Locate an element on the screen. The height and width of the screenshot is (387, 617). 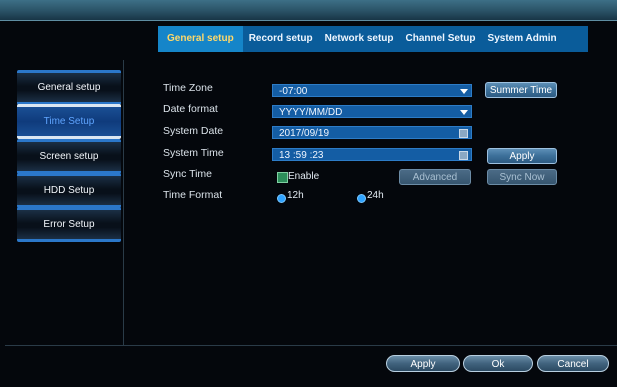
clock-icon is located at coordinates (463, 155).